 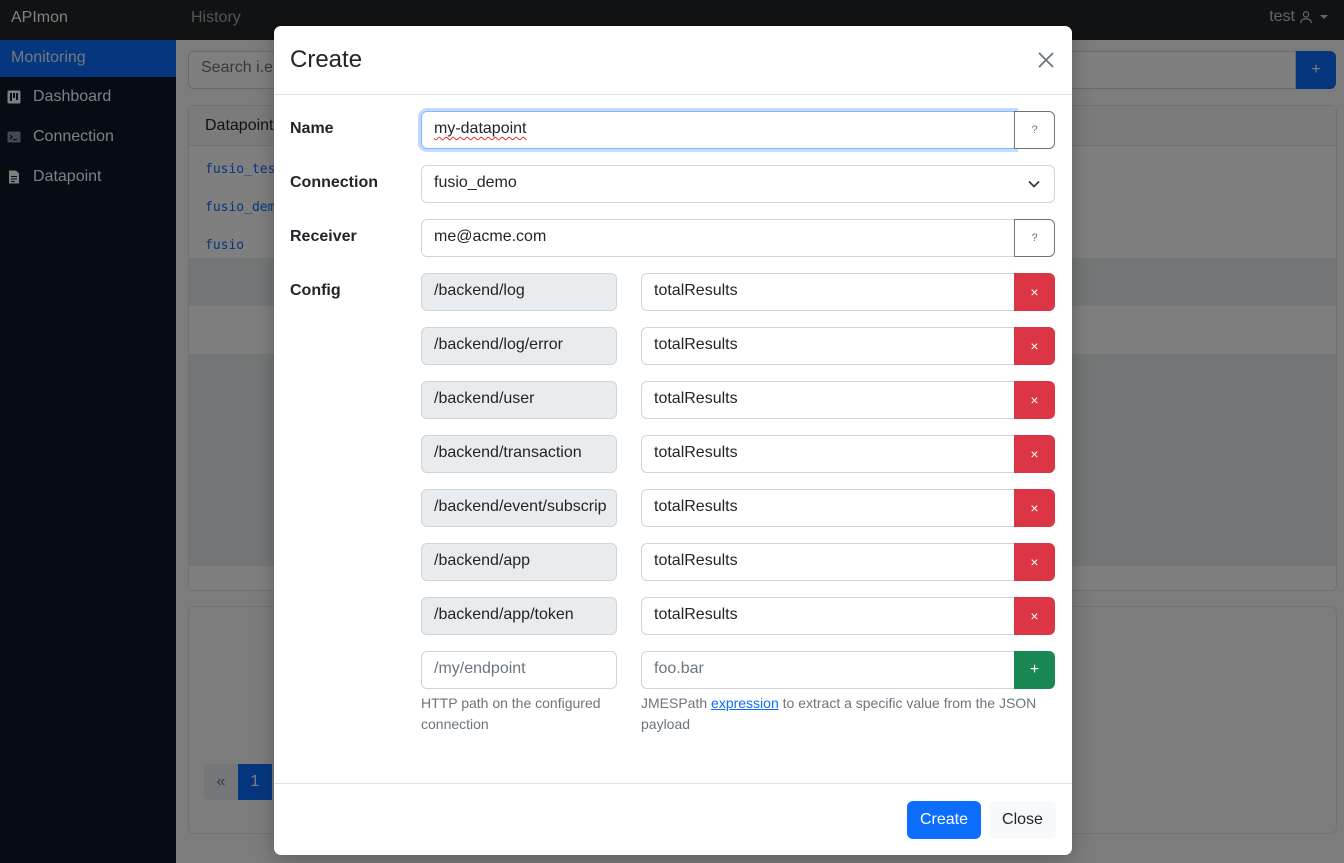 I want to click on receiver-help-button: ?, so click(x=1034, y=238).